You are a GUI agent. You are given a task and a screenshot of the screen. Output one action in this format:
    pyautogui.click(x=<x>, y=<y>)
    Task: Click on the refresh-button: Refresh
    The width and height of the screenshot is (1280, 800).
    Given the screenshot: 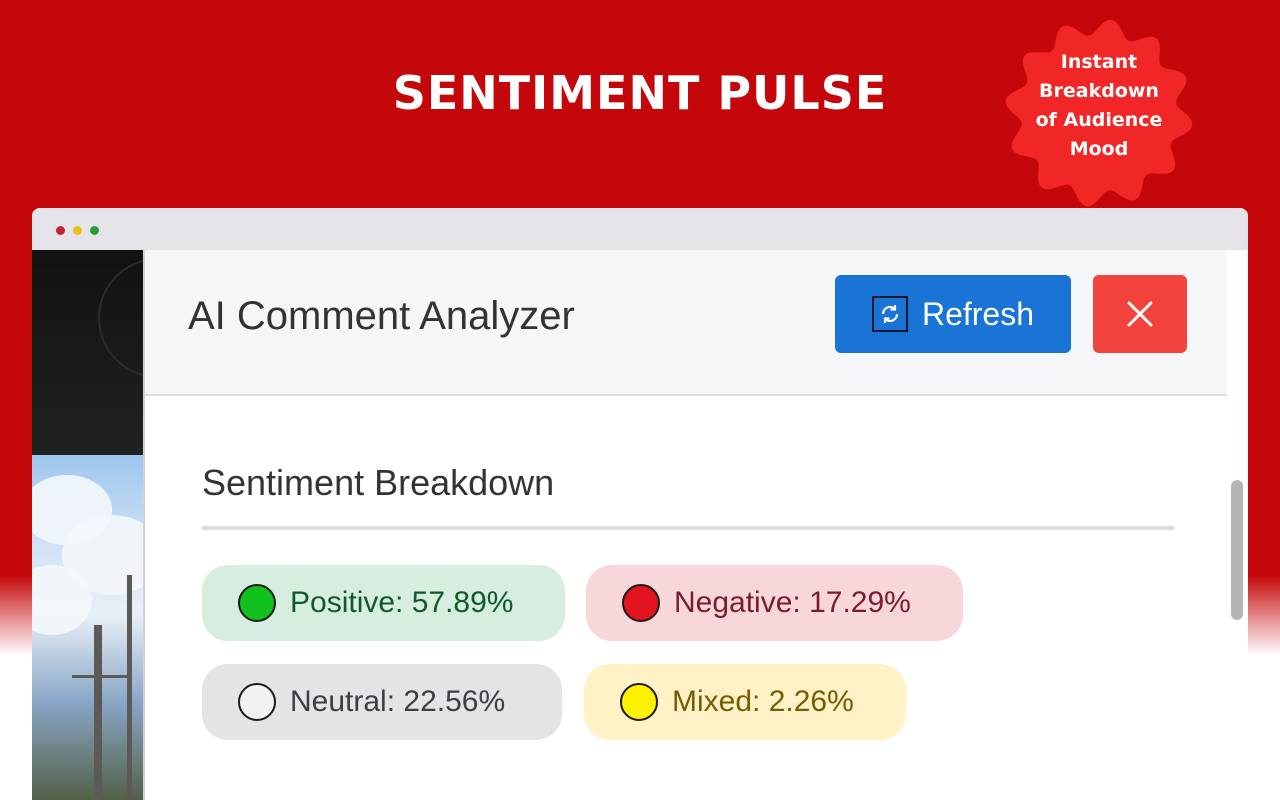 What is the action you would take?
    pyautogui.click(x=953, y=314)
    